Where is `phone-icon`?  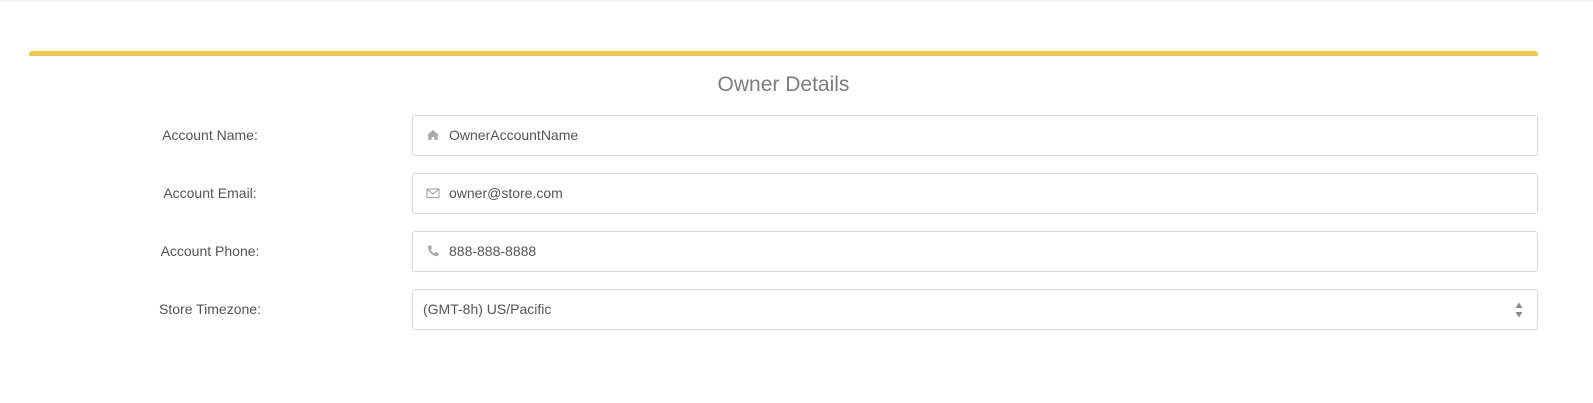
phone-icon is located at coordinates (433, 251).